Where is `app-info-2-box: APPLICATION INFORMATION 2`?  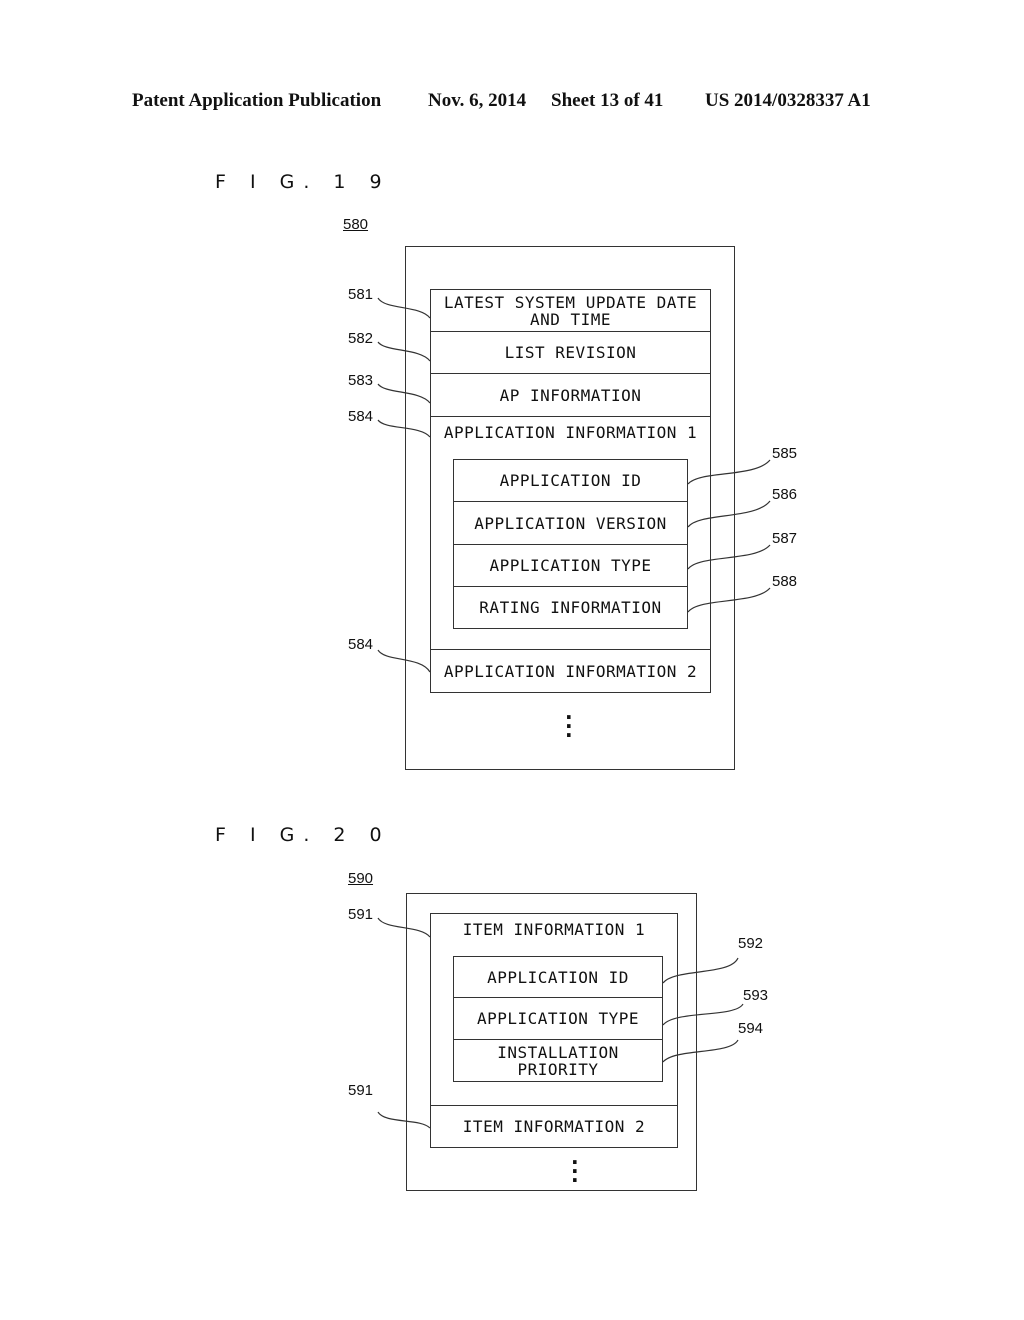 app-info-2-box: APPLICATION INFORMATION 2 is located at coordinates (570, 671).